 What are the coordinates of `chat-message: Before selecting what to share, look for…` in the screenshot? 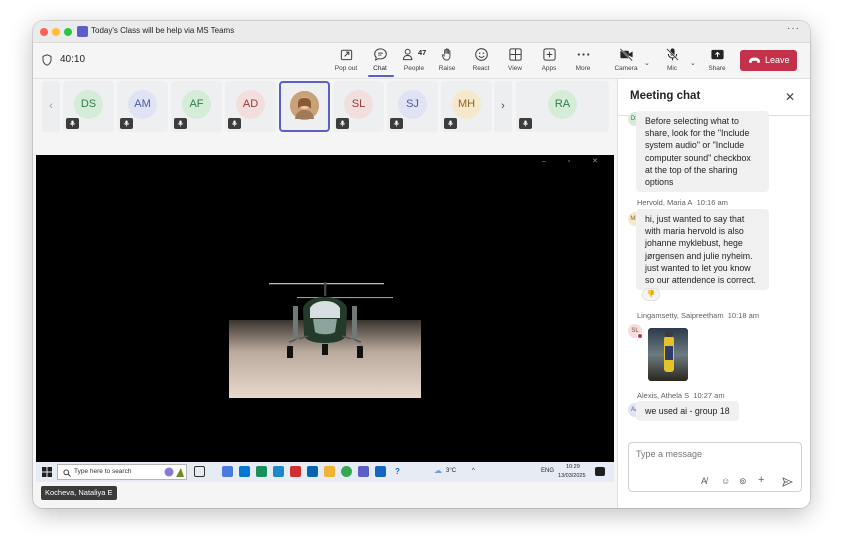 It's located at (702, 152).